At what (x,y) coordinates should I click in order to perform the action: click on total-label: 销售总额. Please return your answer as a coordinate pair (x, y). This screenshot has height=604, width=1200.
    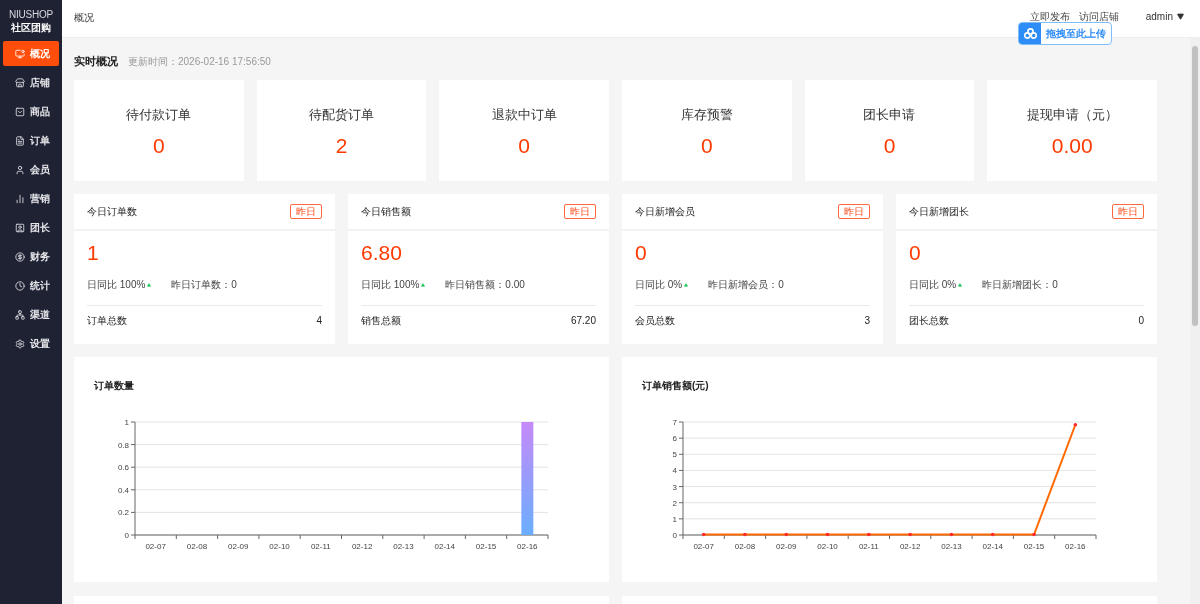
    Looking at the image, I should click on (381, 320).